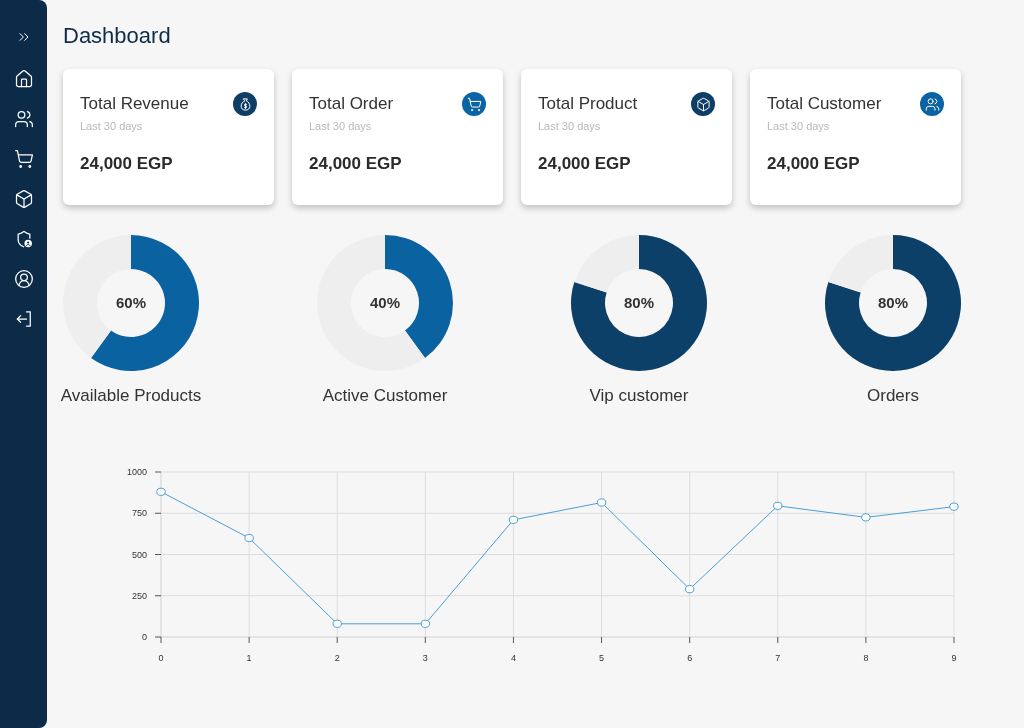  Describe the element at coordinates (134, 104) in the screenshot. I see `card-title: Total Revenue` at that location.